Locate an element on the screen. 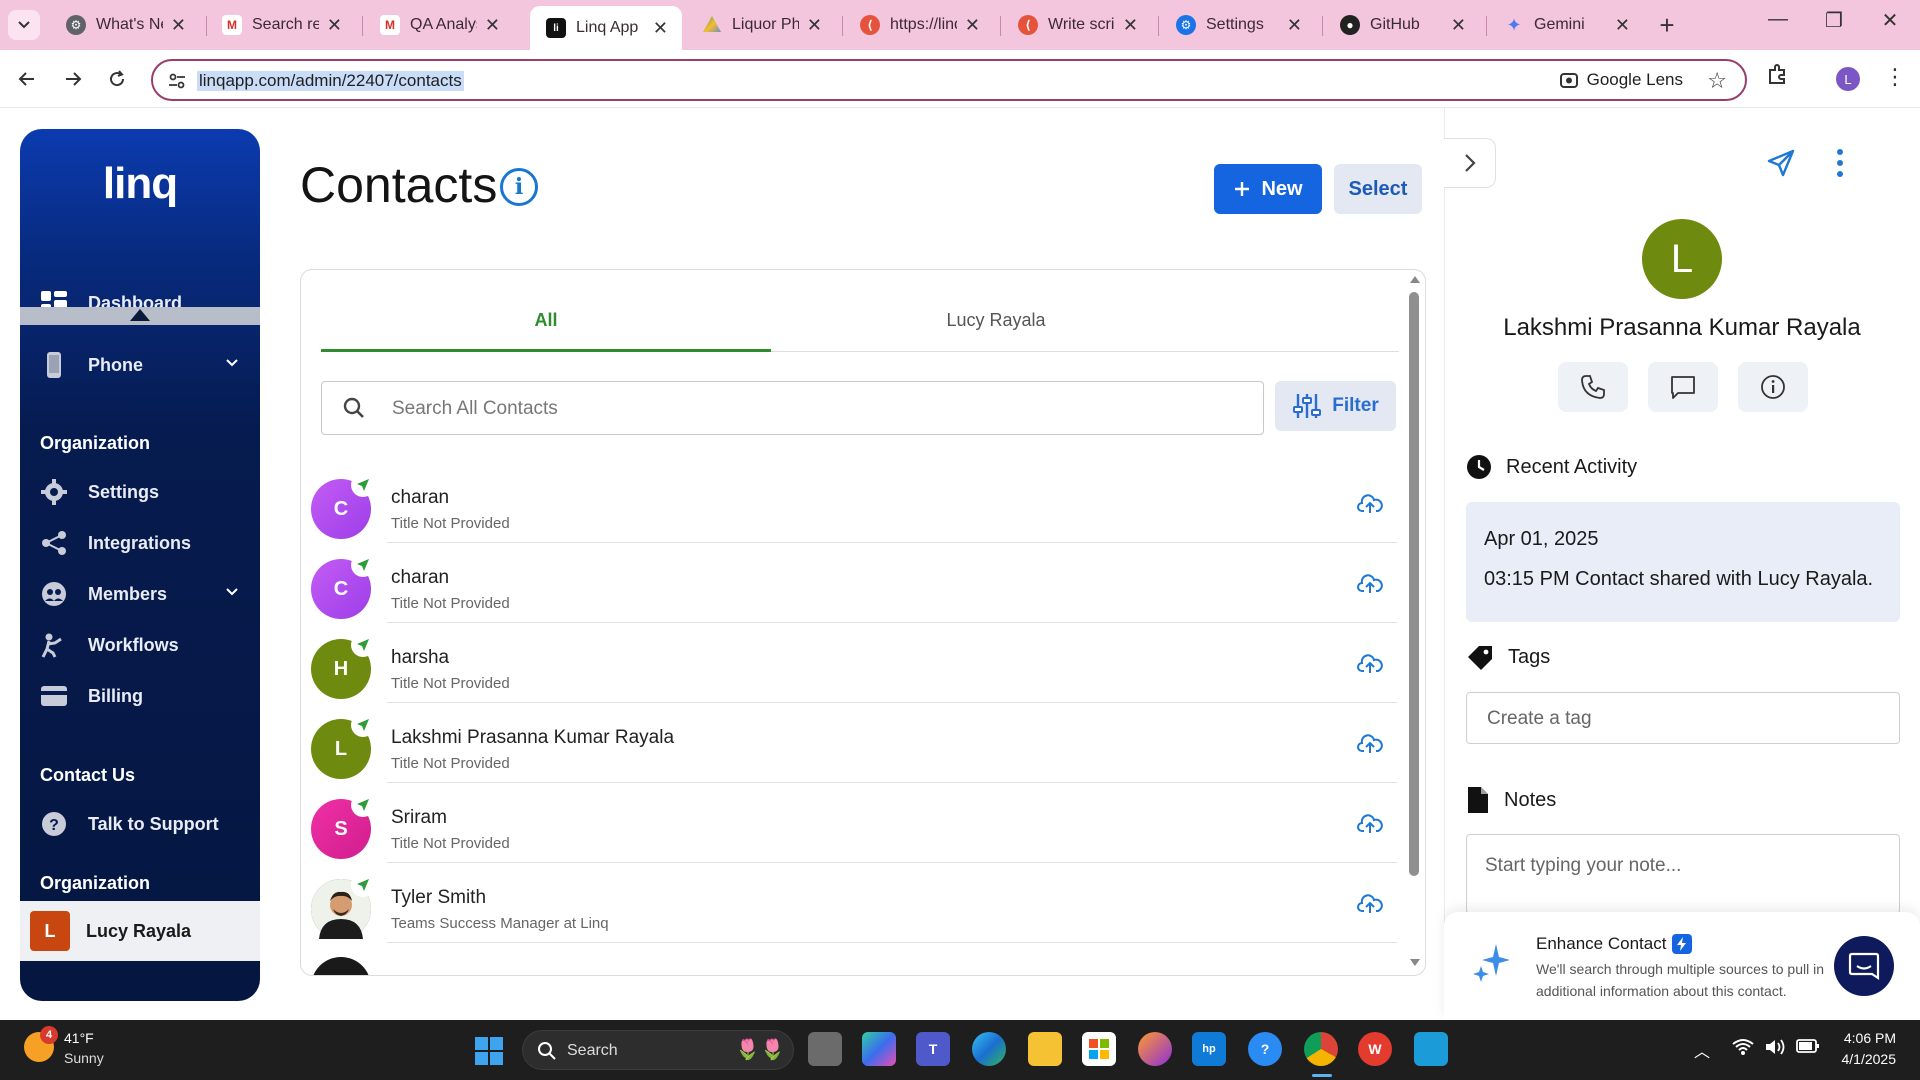  collapse-panel-button is located at coordinates (1470, 163).